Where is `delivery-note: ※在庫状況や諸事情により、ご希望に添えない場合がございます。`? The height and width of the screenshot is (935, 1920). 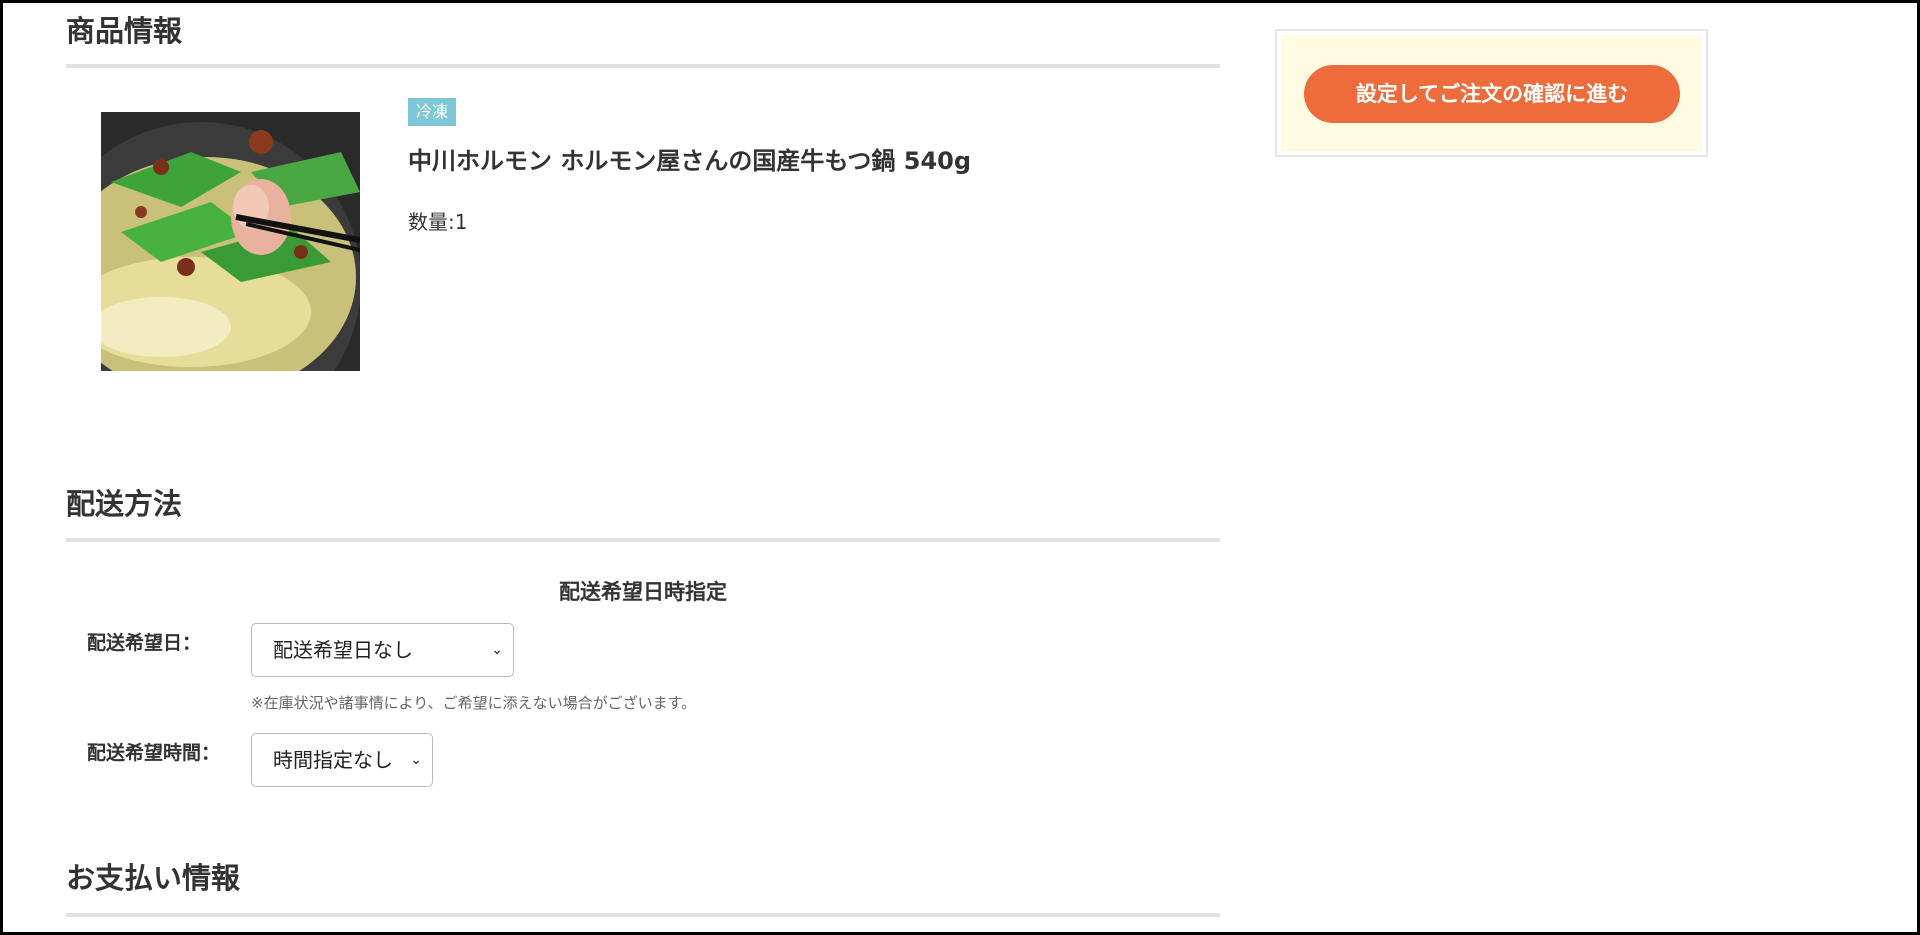
delivery-note: ※在庫状況や諸事情により、ご希望に添えない場合がございます。 is located at coordinates (474, 703).